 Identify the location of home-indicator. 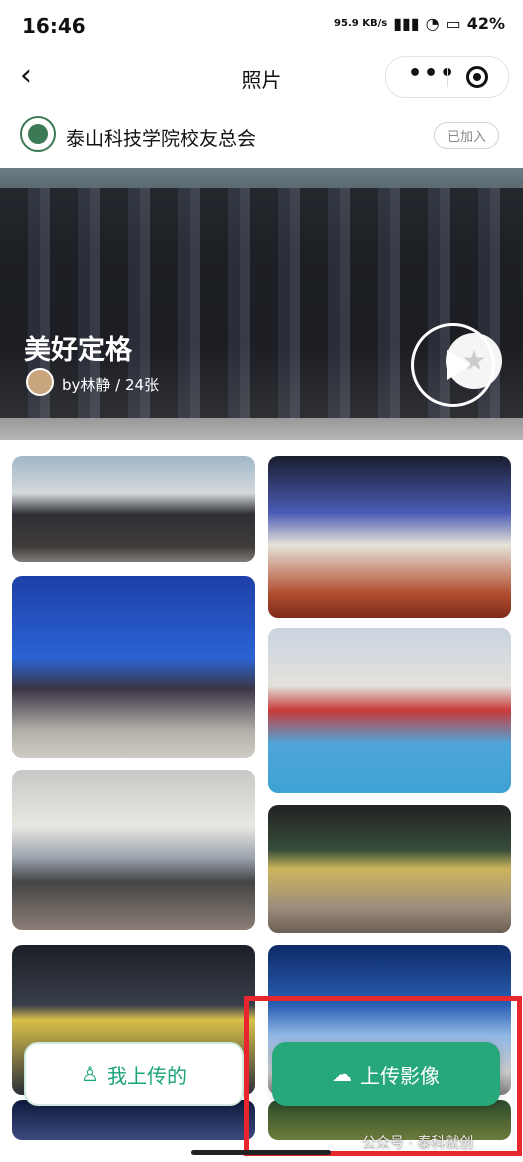
(261, 1152).